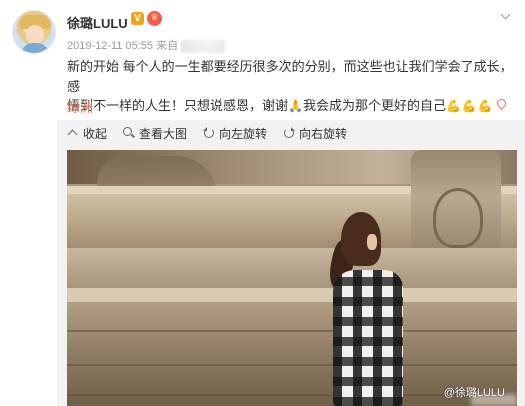  What do you see at coordinates (290, 76) in the screenshot?
I see `content-line-1: 新的开始 每个人的一生都要经历很多次的分别，而这些也让我们学会了成长，感` at bounding box center [290, 76].